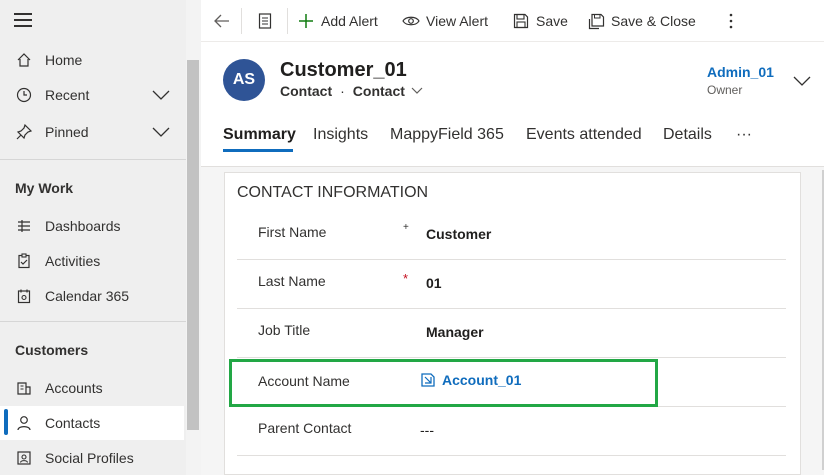 This screenshot has width=824, height=475. I want to click on field-label-parent-contact: Parent Contact, so click(305, 428).